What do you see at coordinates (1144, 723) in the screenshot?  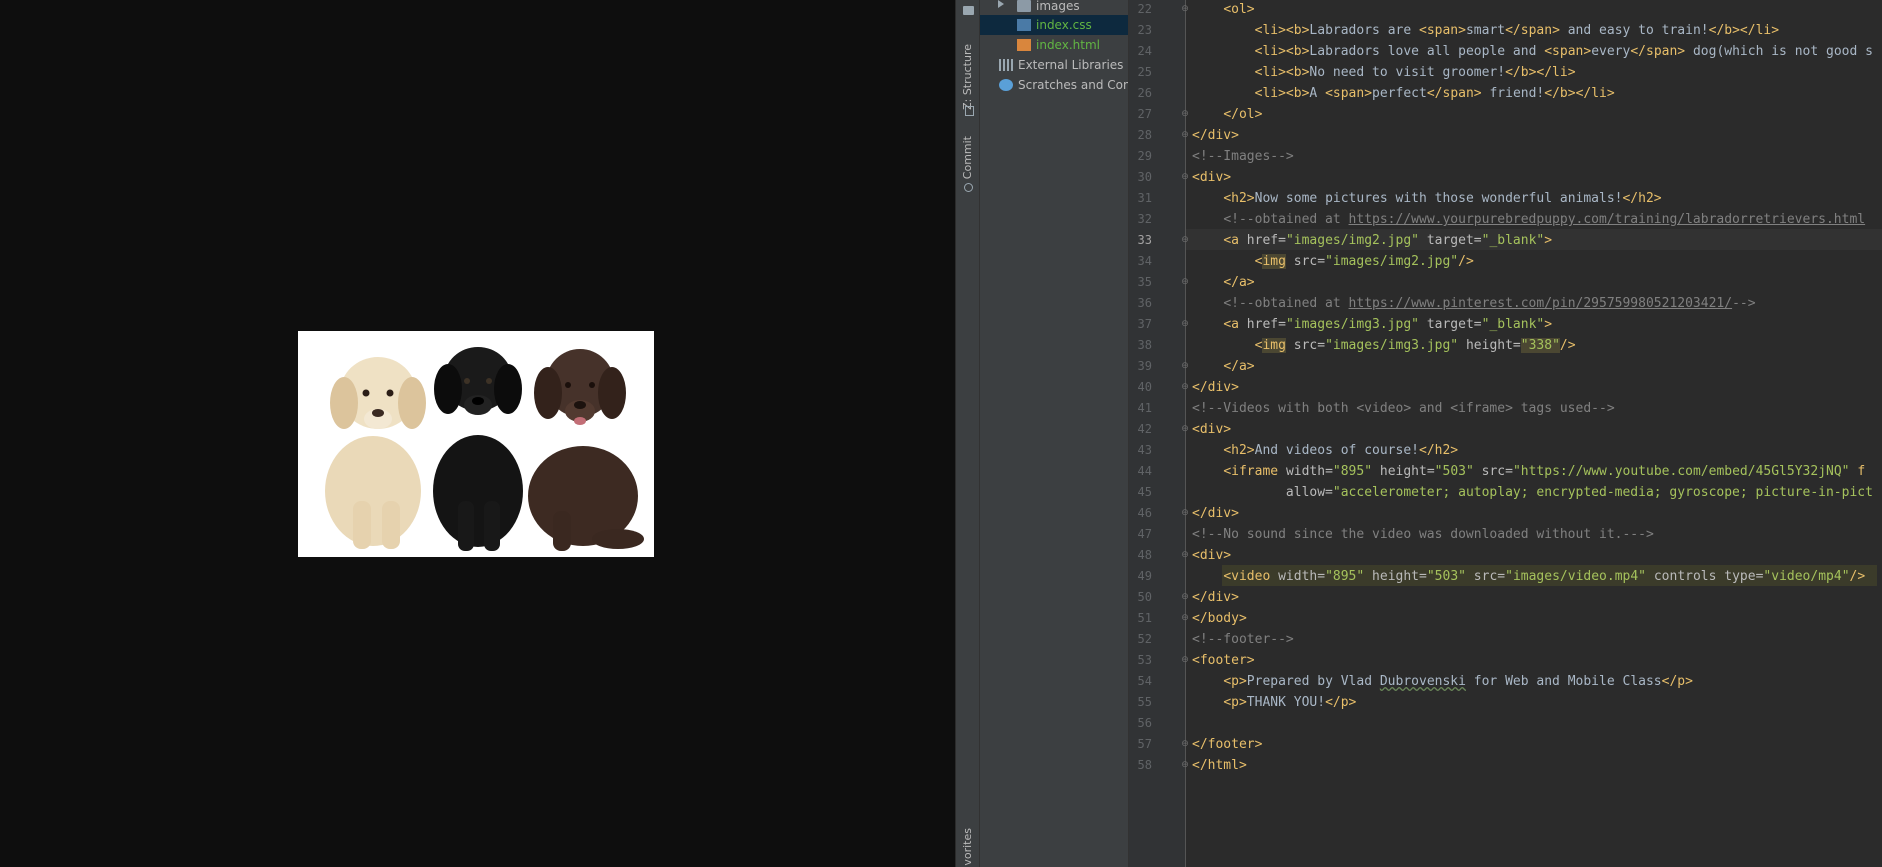 I see `line-number: 56` at bounding box center [1144, 723].